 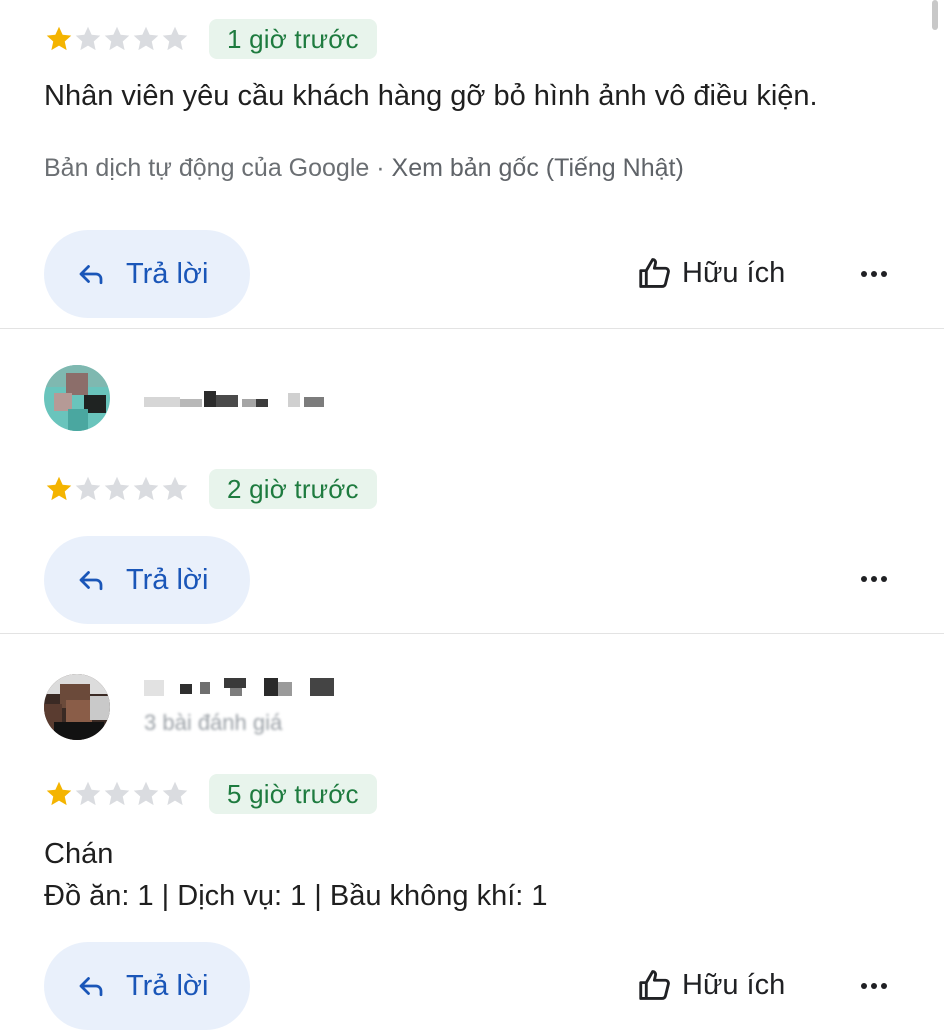 I want to click on reviewer-review-count: 3 bài đánh giá, so click(x=213, y=722).